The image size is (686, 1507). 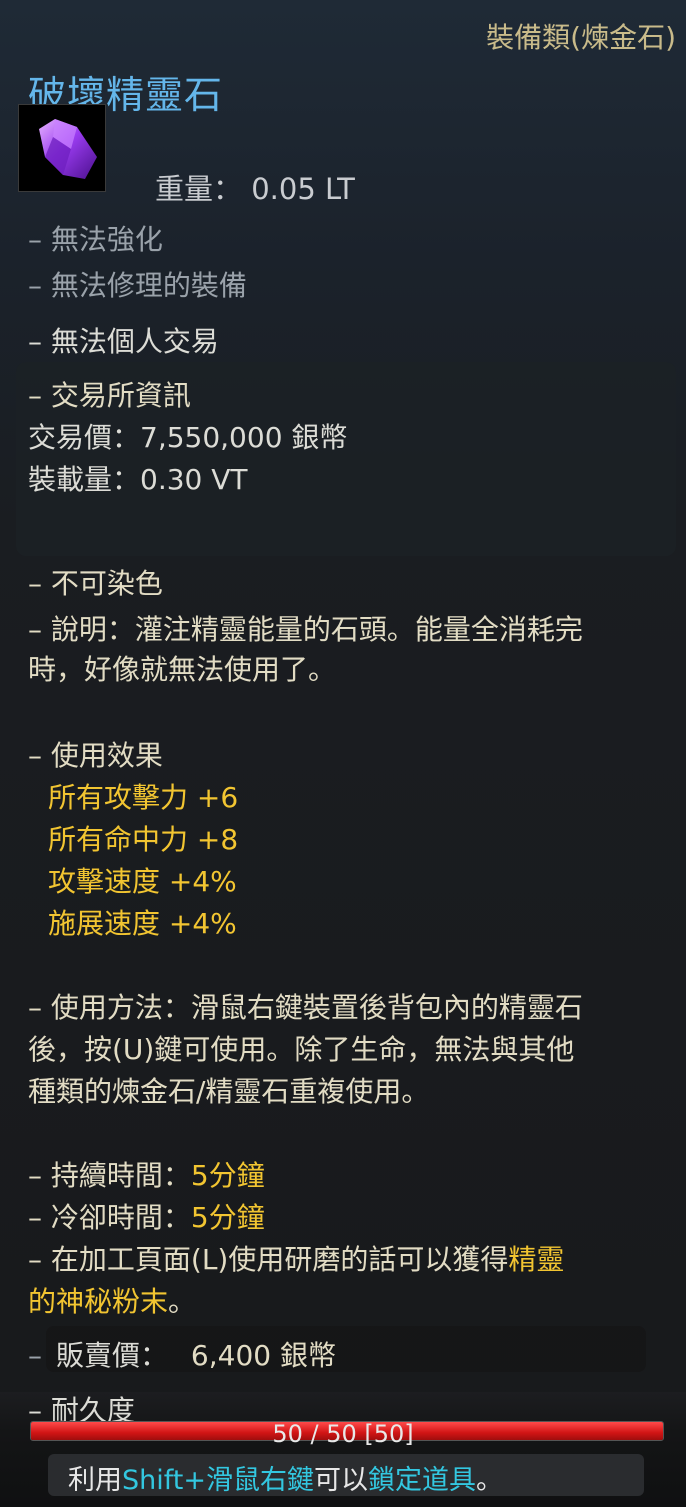 I want to click on effect-accuracy: 所有命中力 +8, so click(x=143, y=839).